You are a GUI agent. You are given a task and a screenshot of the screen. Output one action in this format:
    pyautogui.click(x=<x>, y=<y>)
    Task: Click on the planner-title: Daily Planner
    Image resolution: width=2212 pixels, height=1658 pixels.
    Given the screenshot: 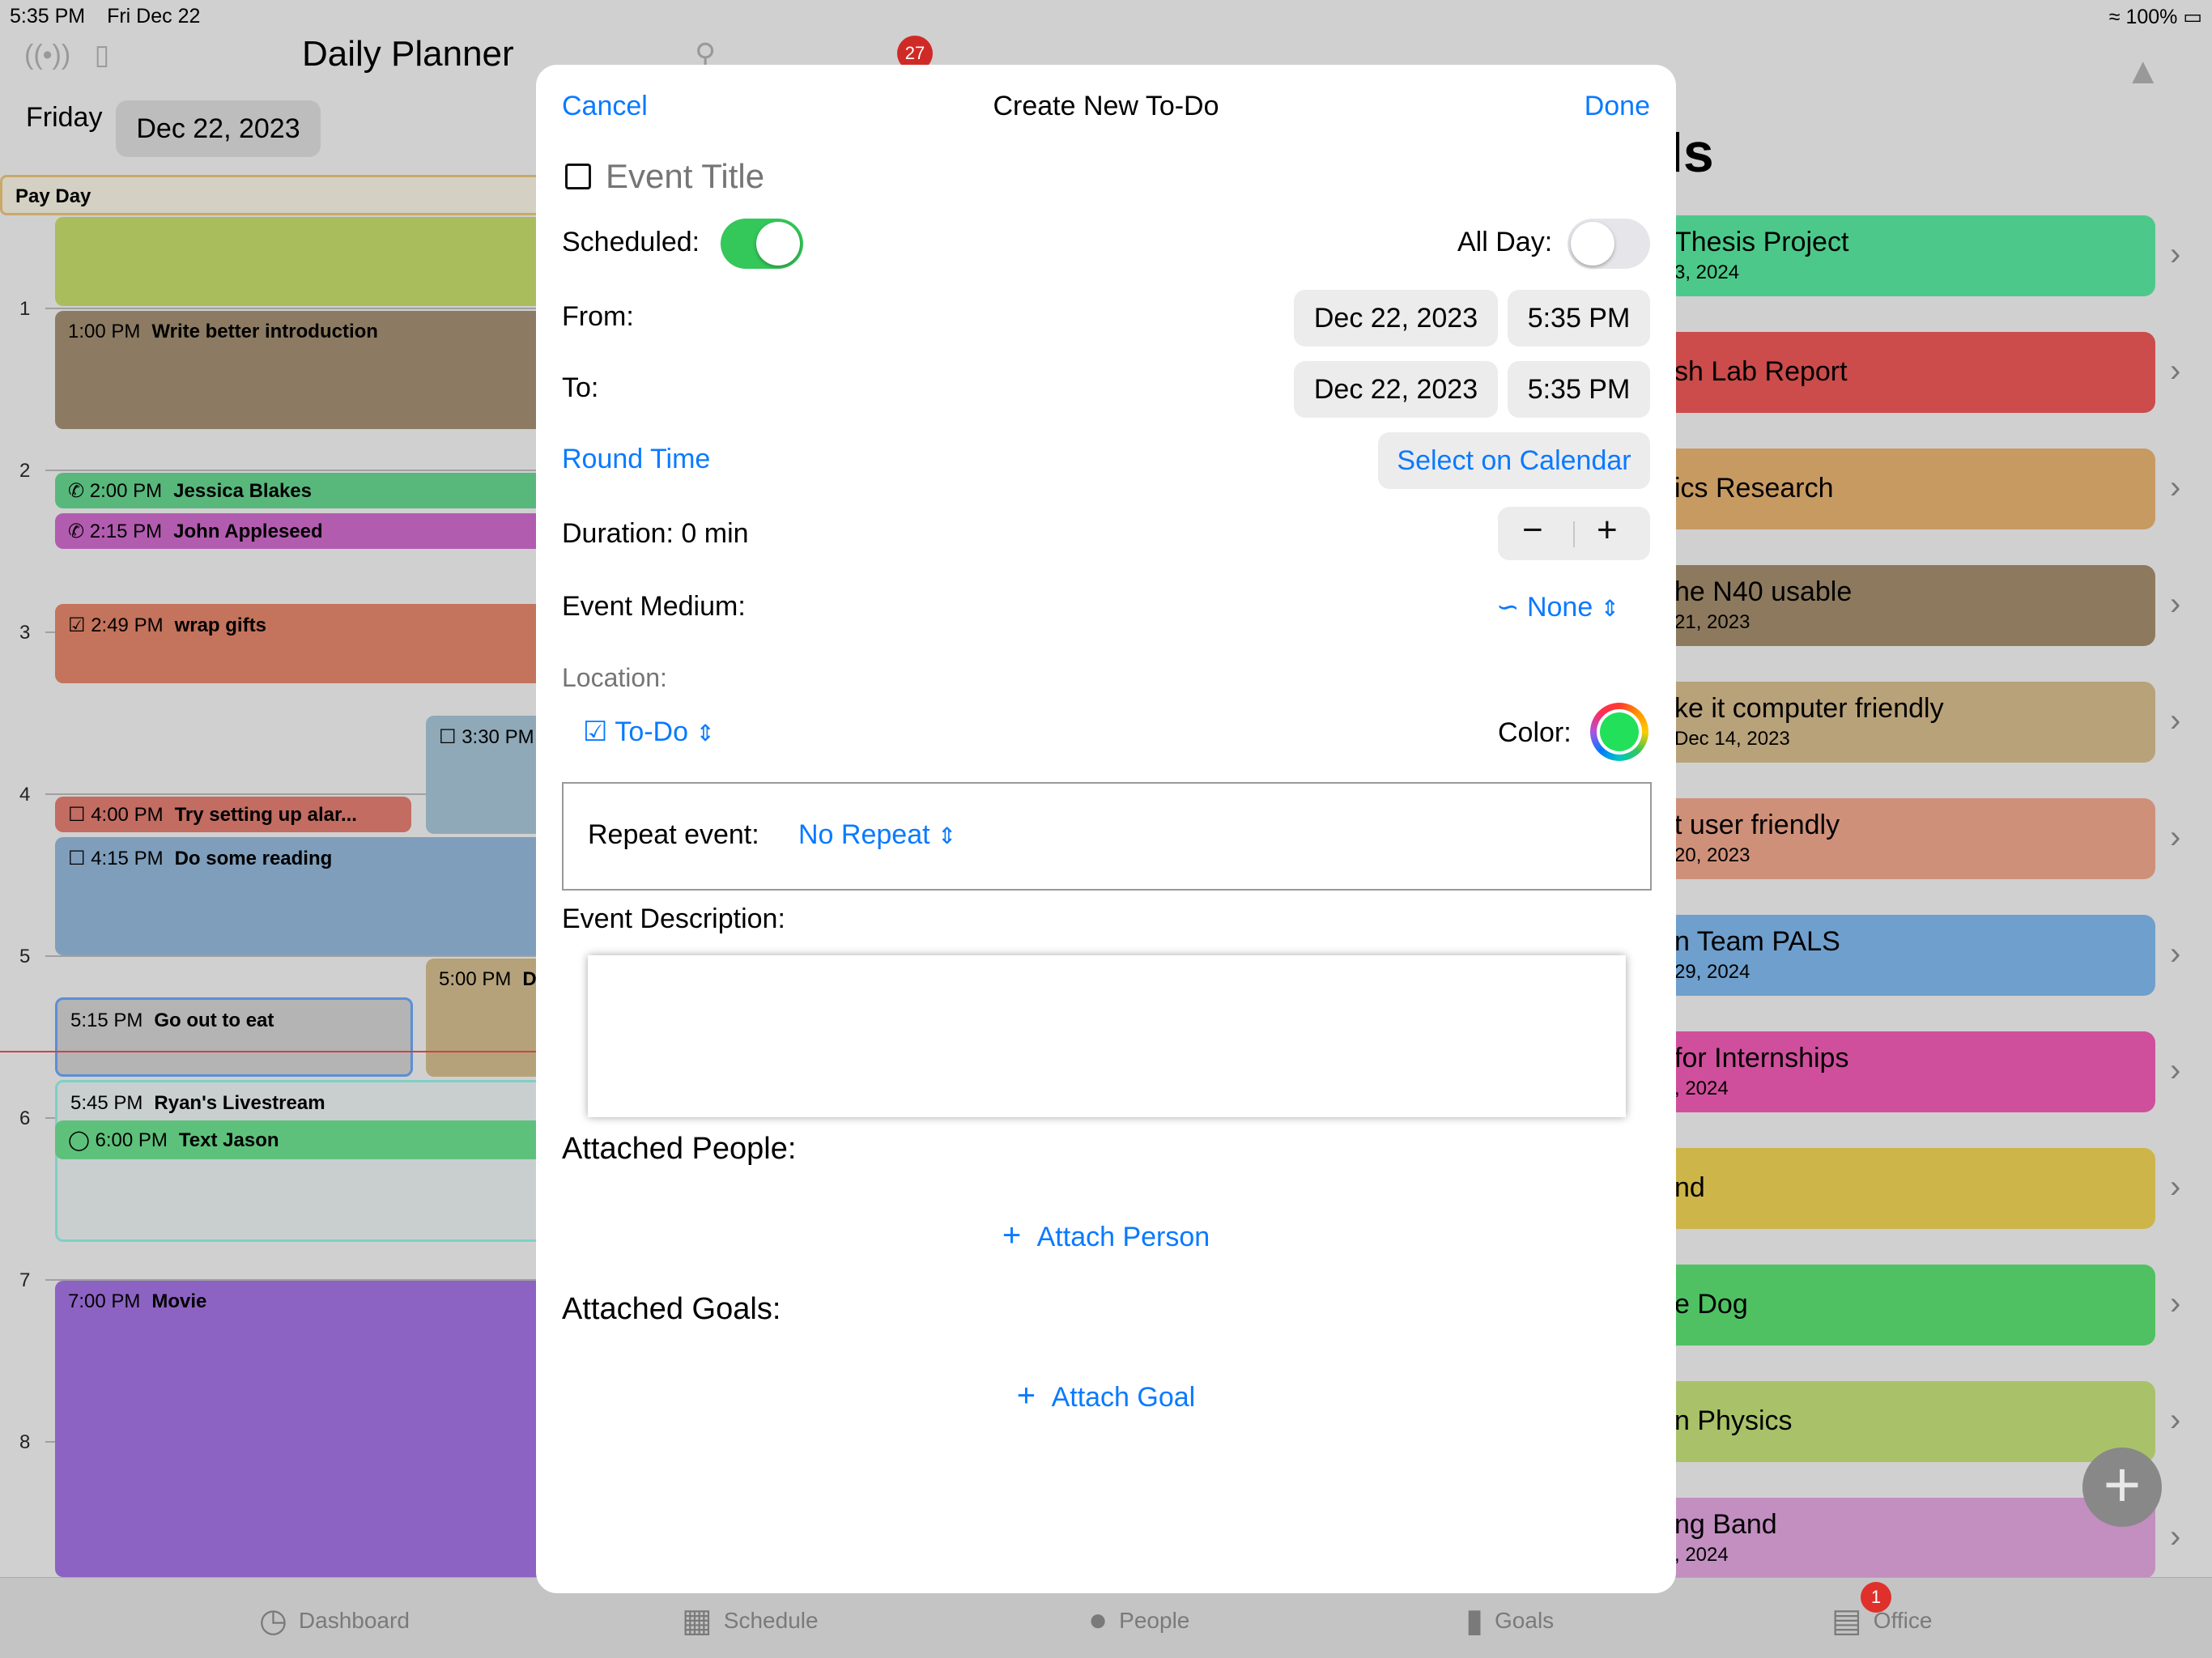 What is the action you would take?
    pyautogui.click(x=408, y=54)
    